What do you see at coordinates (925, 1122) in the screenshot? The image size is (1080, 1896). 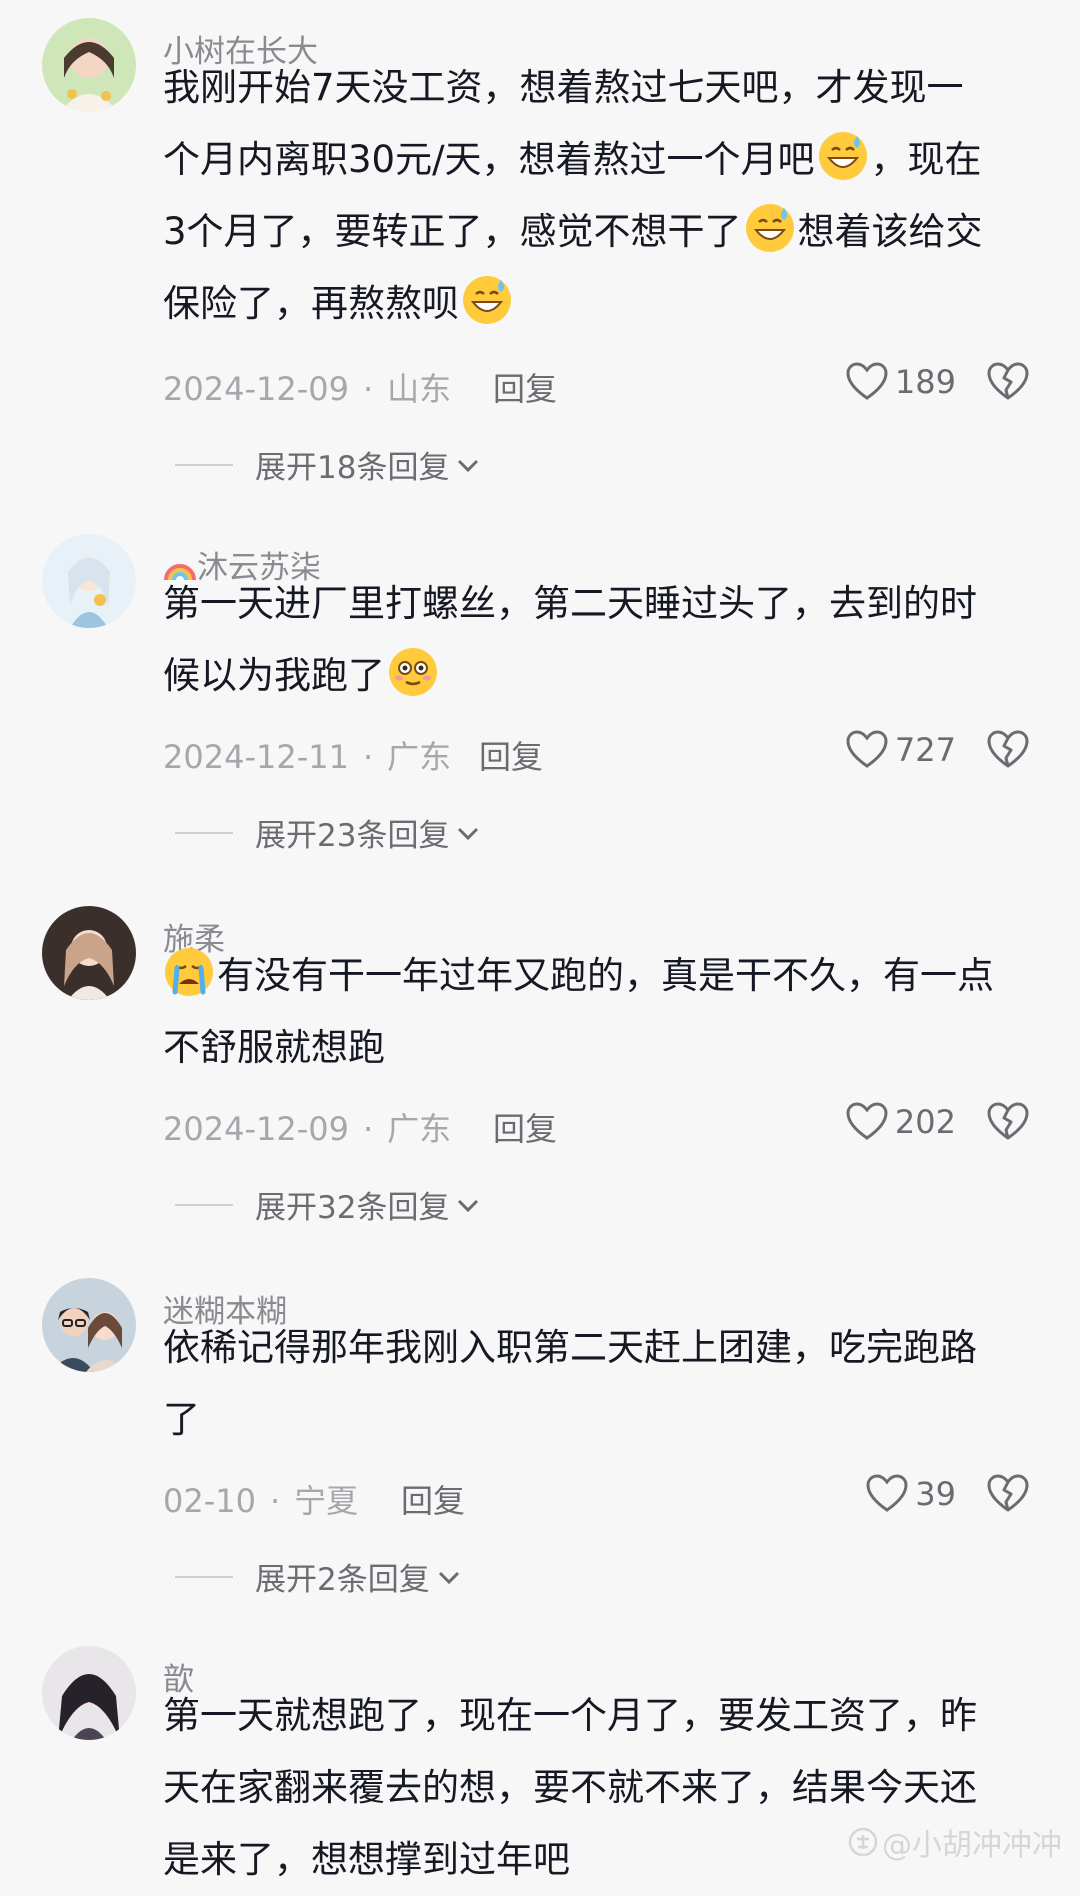 I see `like-count: 202` at bounding box center [925, 1122].